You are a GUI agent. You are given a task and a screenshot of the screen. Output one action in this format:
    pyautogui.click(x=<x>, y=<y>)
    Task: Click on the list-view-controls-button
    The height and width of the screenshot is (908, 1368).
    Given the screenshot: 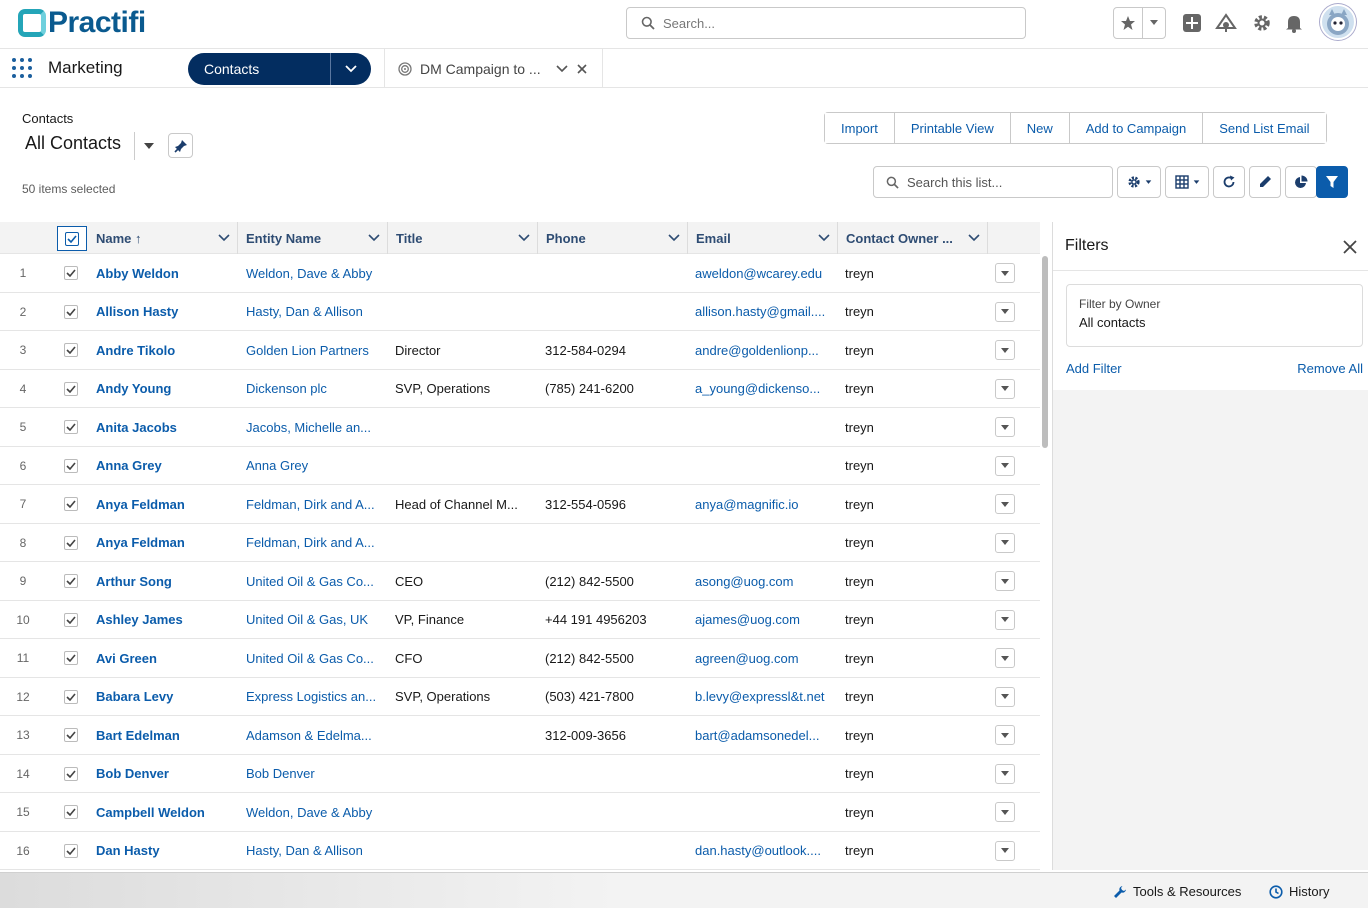 What is the action you would take?
    pyautogui.click(x=1139, y=182)
    